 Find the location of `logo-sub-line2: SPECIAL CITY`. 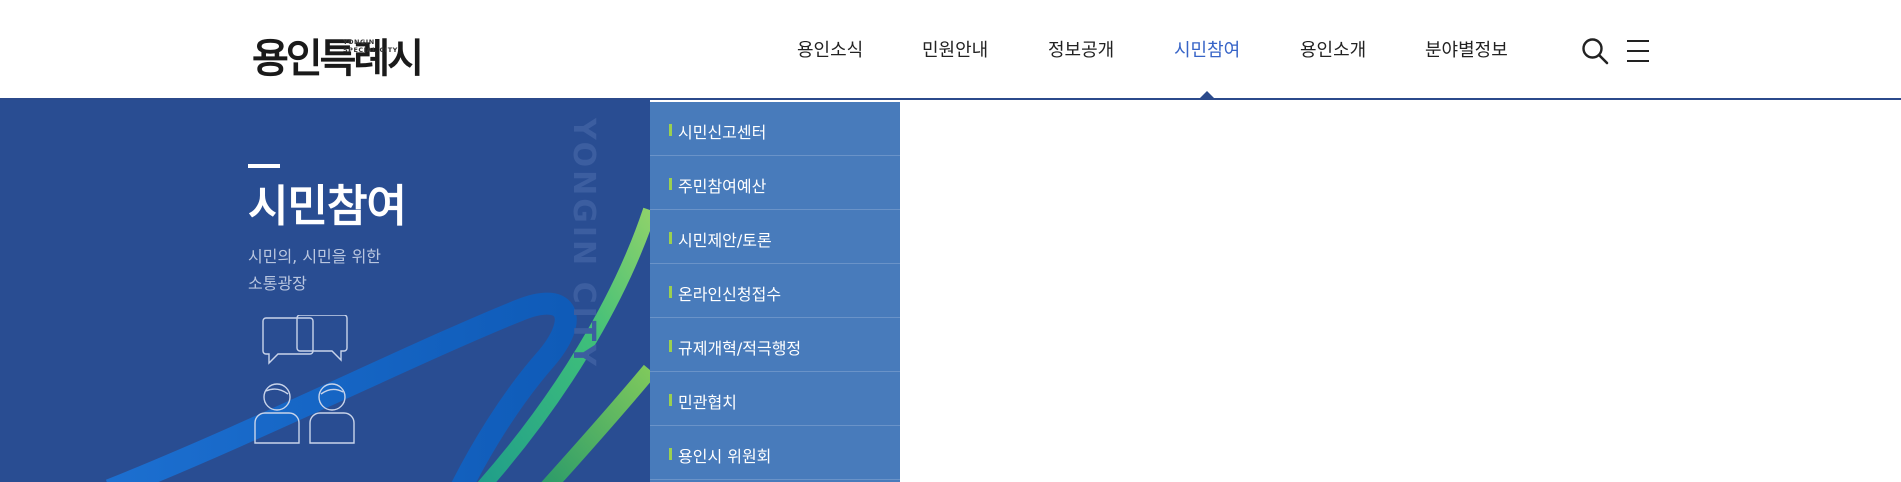

logo-sub-line2: SPECIAL CITY is located at coordinates (370, 50).